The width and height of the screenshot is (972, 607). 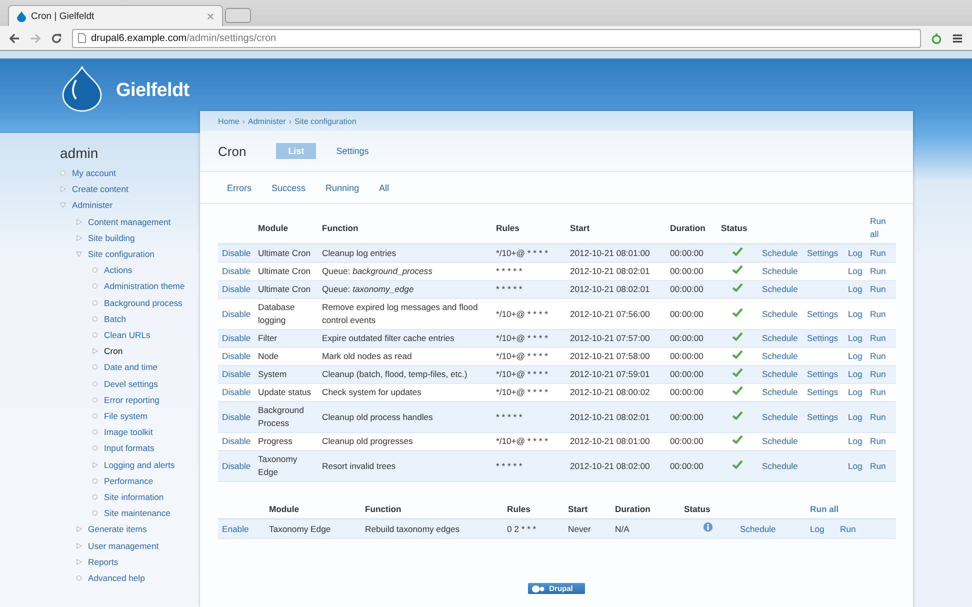 What do you see at coordinates (267, 121) in the screenshot?
I see `breadcrumb-link: Administer` at bounding box center [267, 121].